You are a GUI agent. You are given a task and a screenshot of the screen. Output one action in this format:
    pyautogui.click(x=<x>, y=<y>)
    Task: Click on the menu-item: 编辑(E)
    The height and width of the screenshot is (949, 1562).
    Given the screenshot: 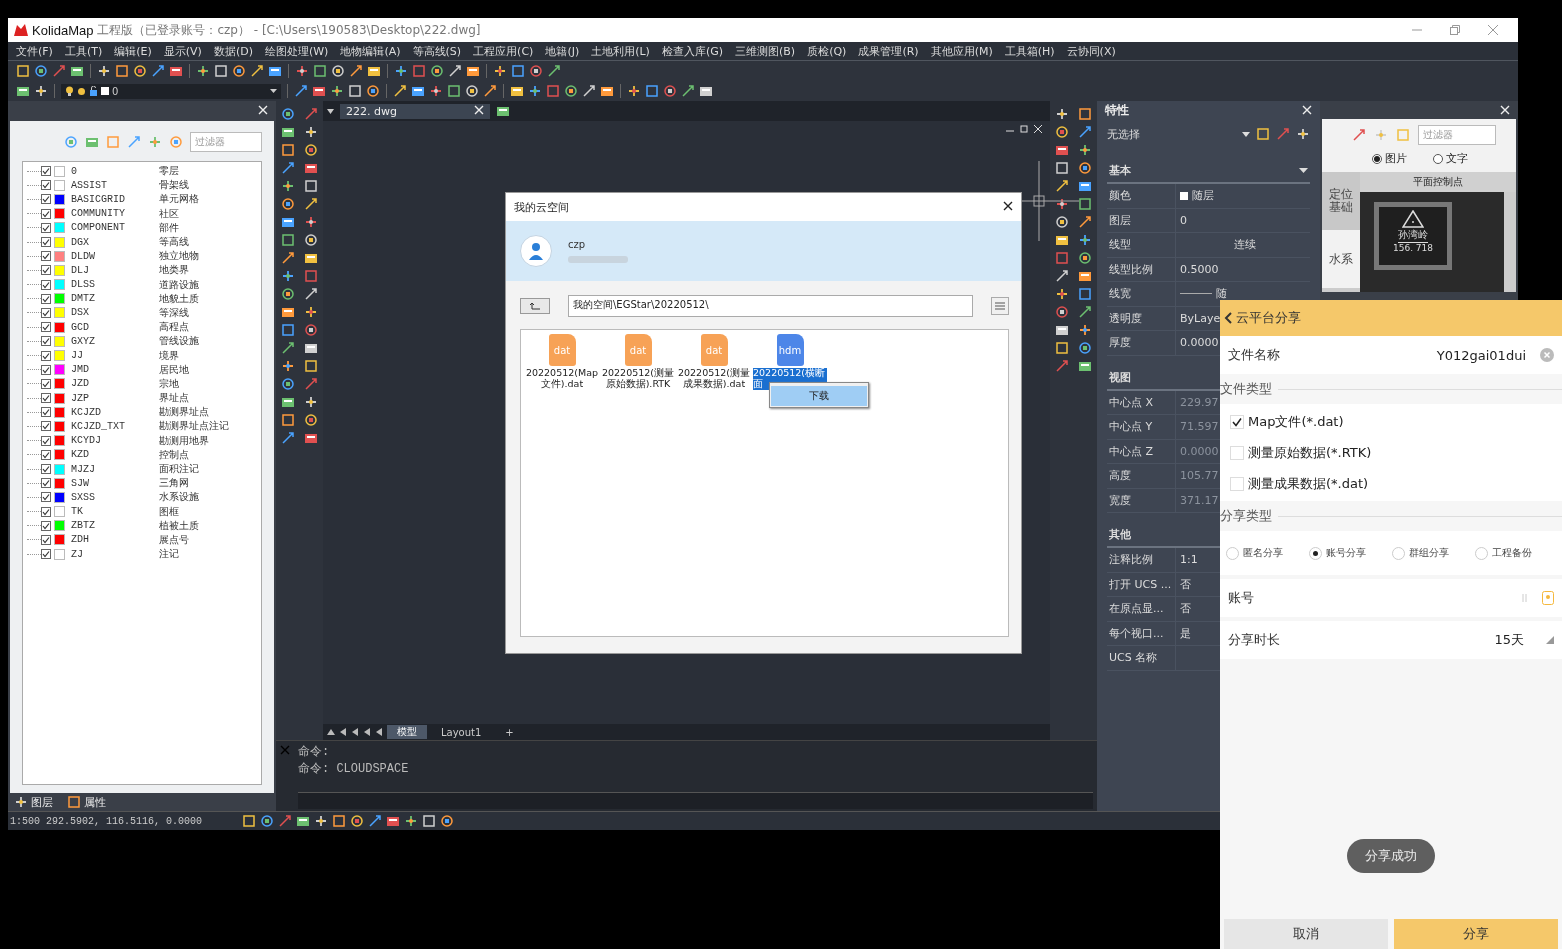 What is the action you would take?
    pyautogui.click(x=133, y=51)
    